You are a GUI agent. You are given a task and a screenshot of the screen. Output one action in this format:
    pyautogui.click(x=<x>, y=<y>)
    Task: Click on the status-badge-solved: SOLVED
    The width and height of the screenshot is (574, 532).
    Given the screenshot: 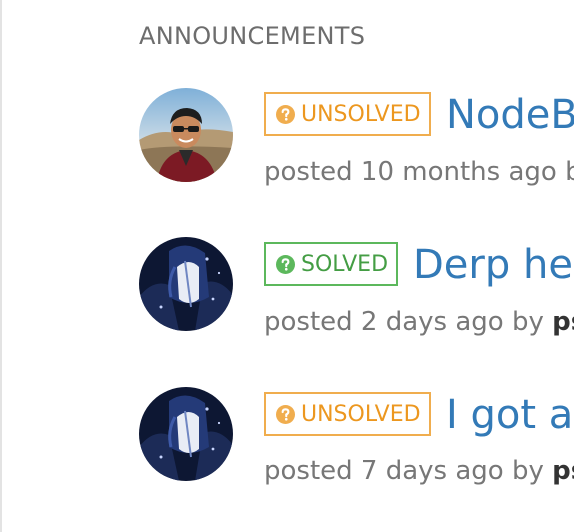 What is the action you would take?
    pyautogui.click(x=331, y=264)
    